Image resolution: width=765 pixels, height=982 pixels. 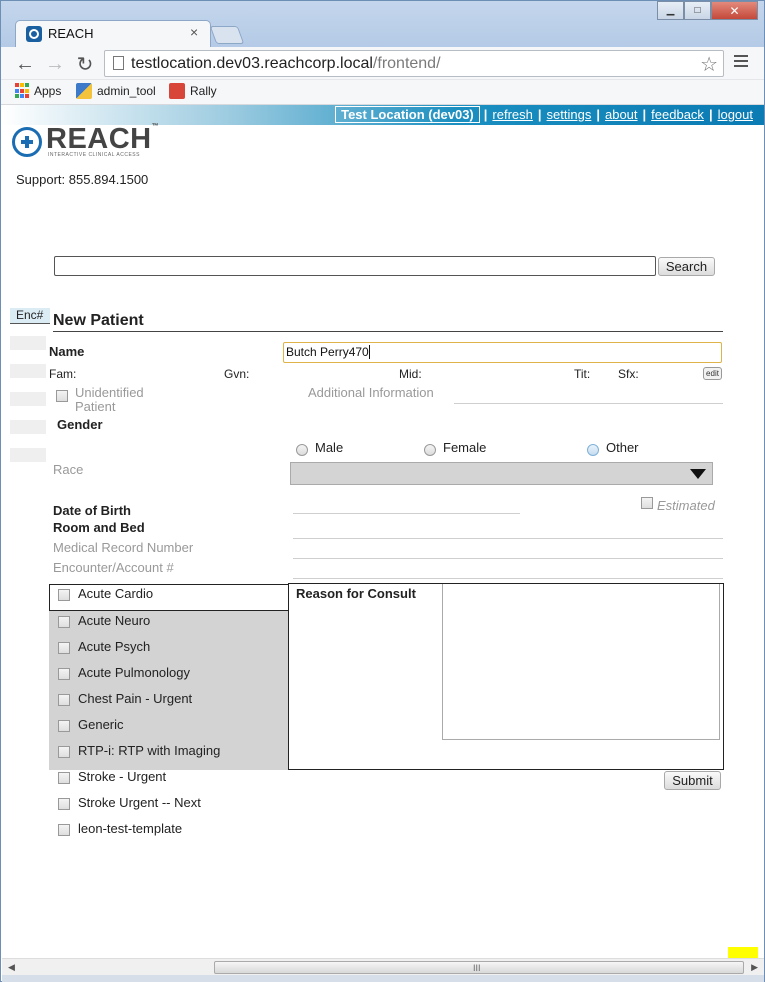 I want to click on refresh-link: refresh, so click(x=512, y=114).